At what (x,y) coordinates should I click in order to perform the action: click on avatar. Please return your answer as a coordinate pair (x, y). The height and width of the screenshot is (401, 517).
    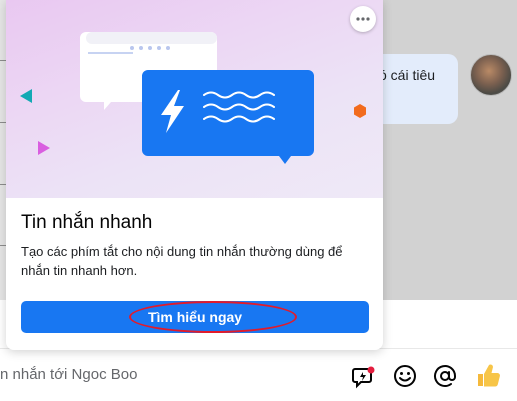
    Looking at the image, I should click on (491, 75).